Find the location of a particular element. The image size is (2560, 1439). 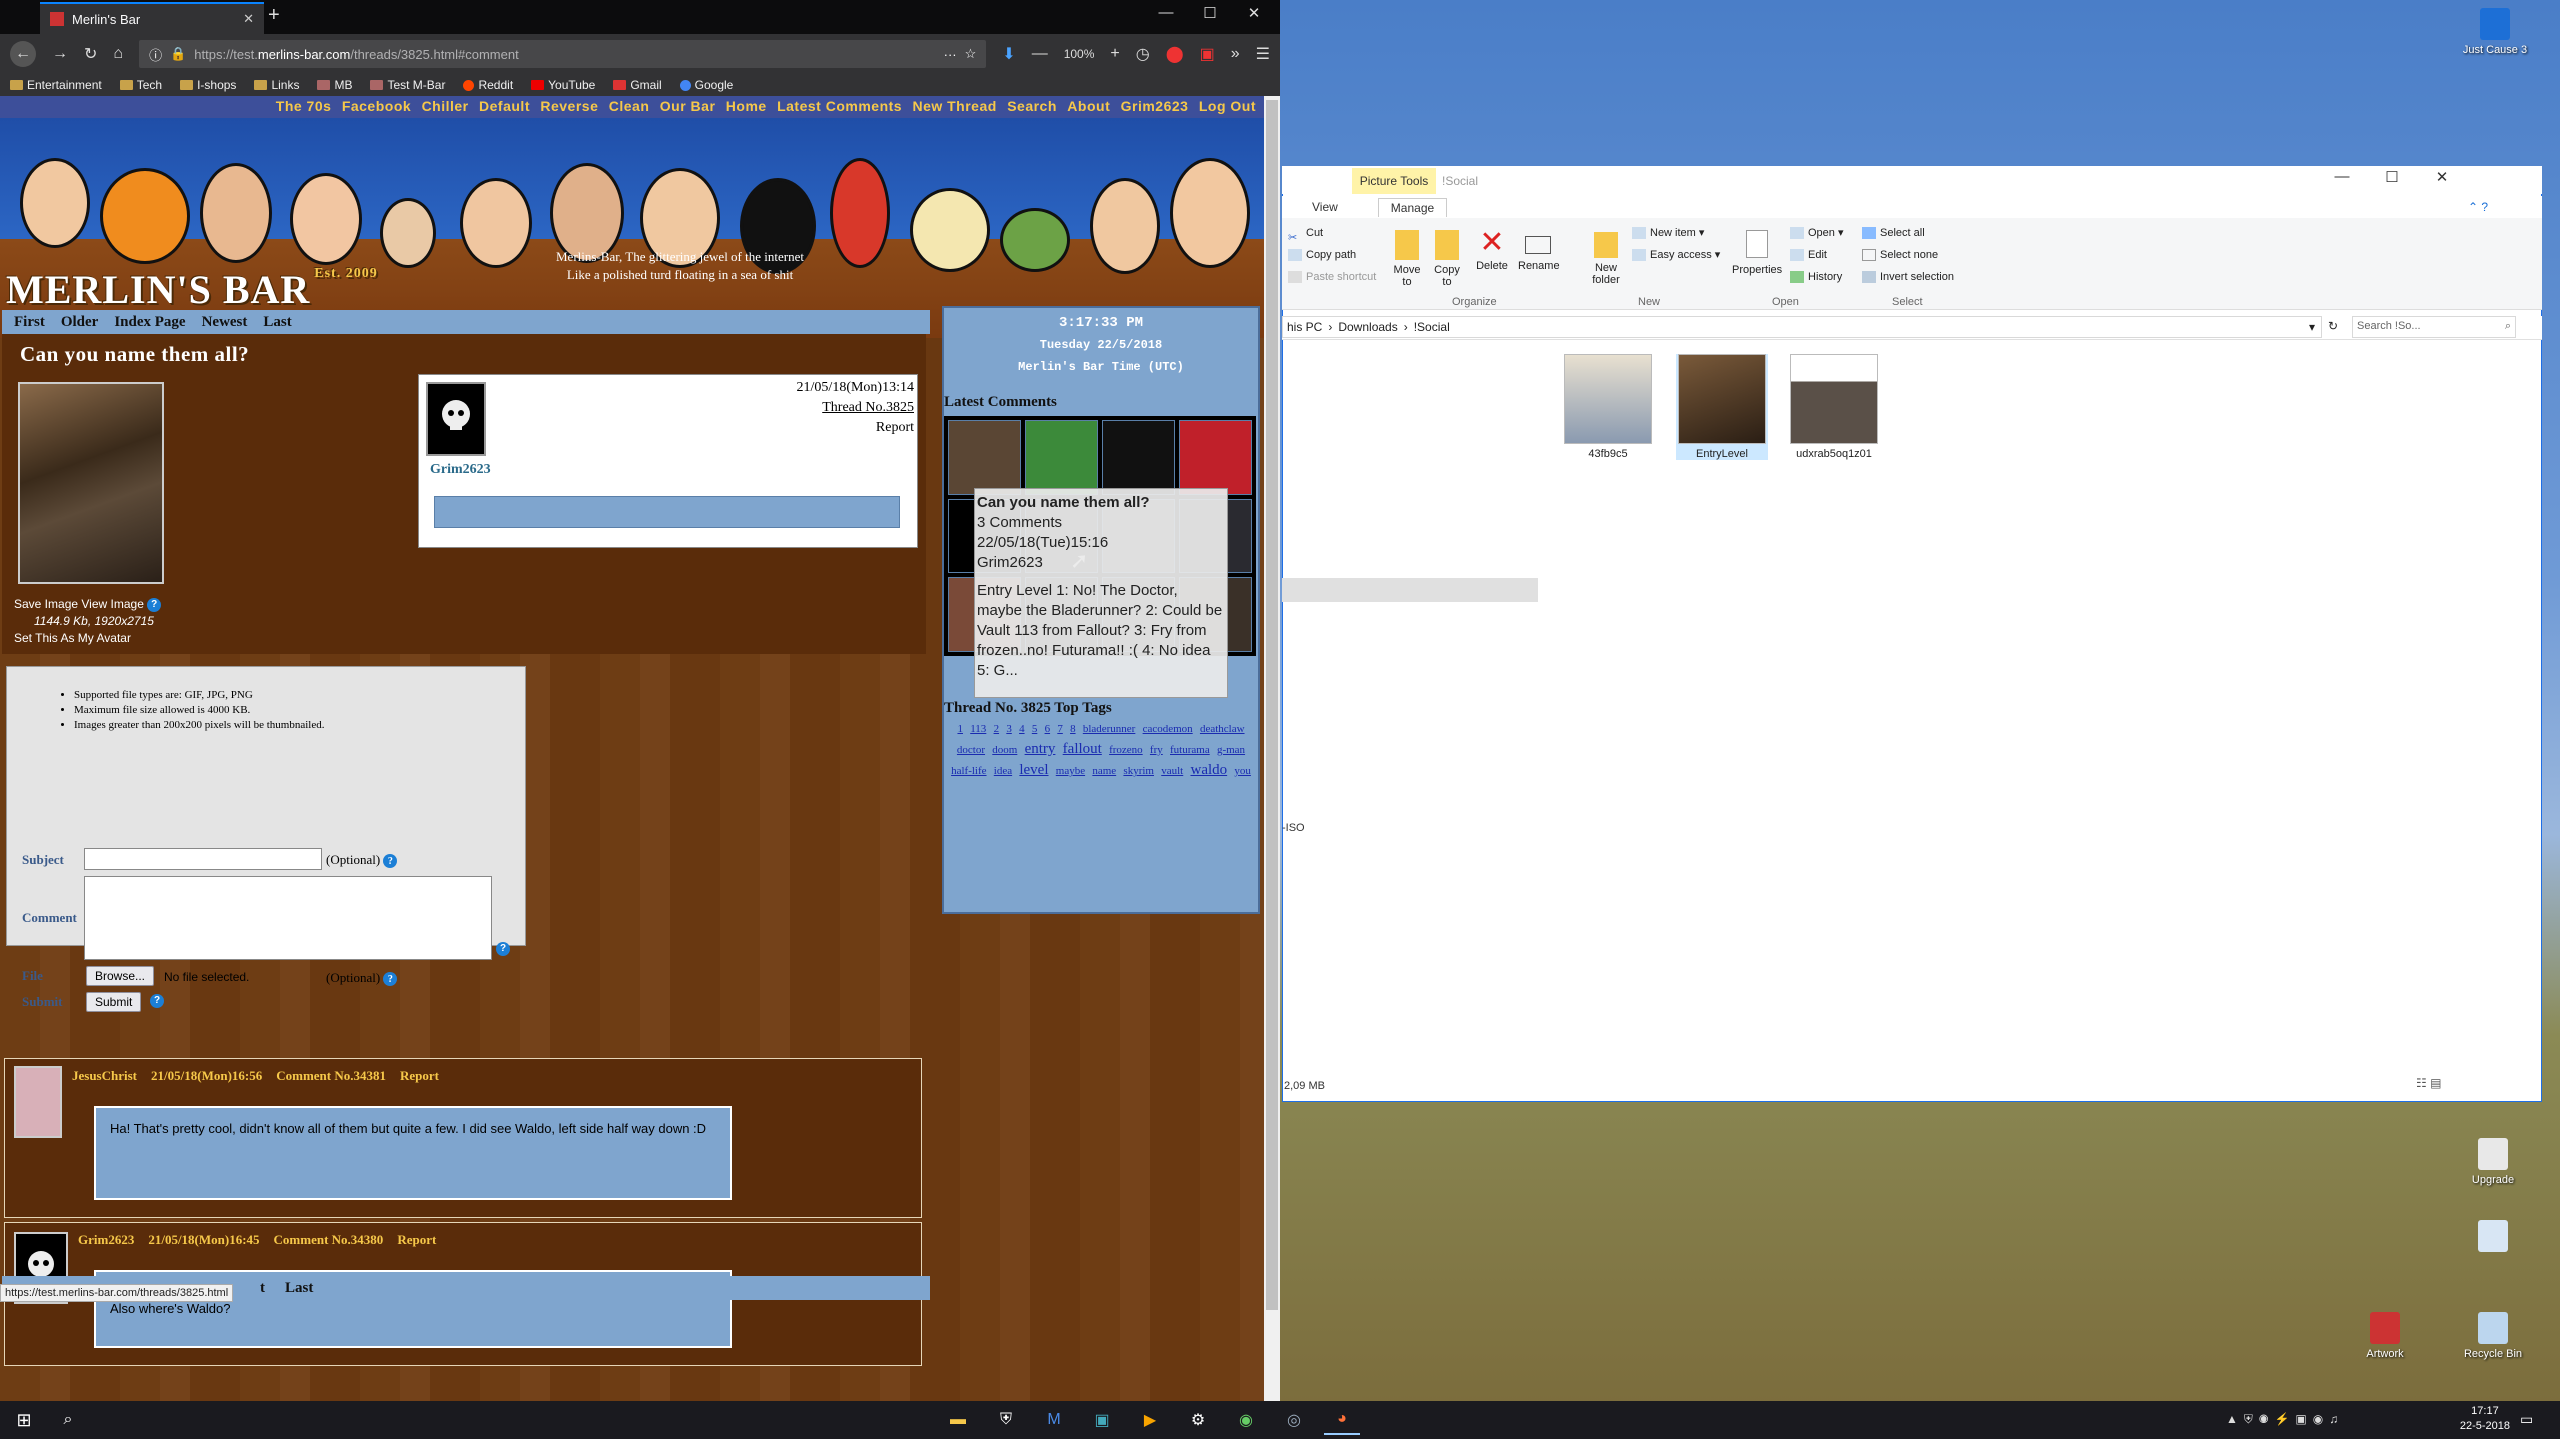

tag-link: level is located at coordinates (1033, 770).